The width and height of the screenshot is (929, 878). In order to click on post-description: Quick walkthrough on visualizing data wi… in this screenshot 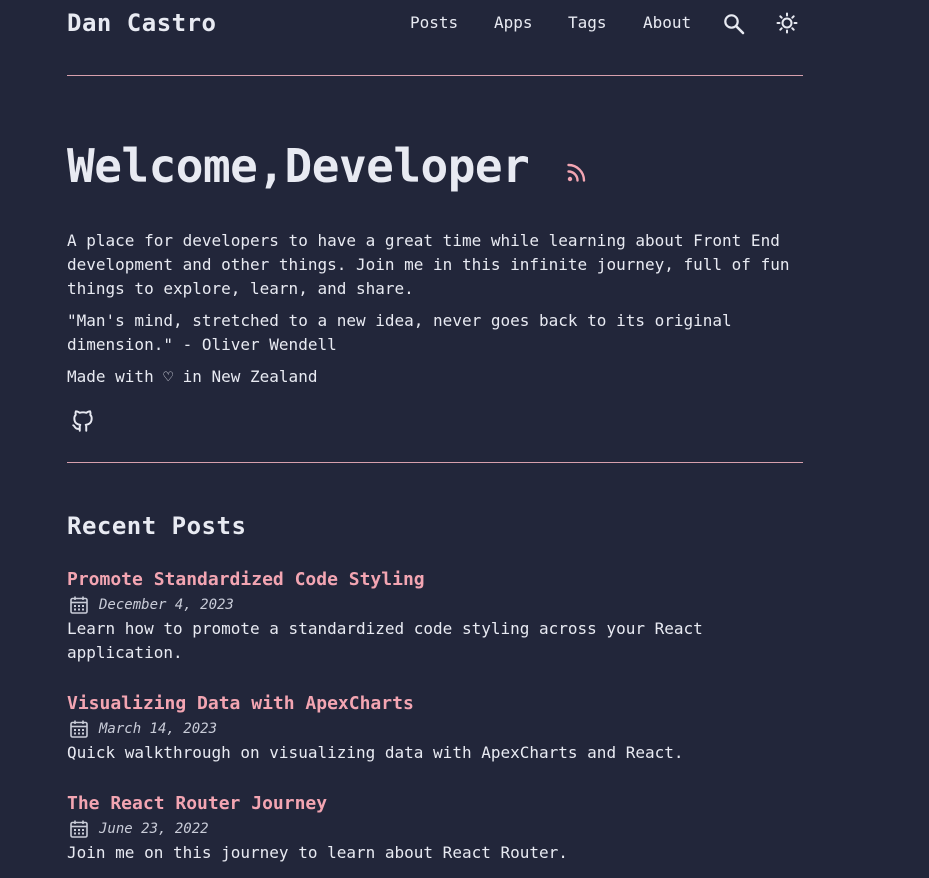, I will do `click(375, 752)`.